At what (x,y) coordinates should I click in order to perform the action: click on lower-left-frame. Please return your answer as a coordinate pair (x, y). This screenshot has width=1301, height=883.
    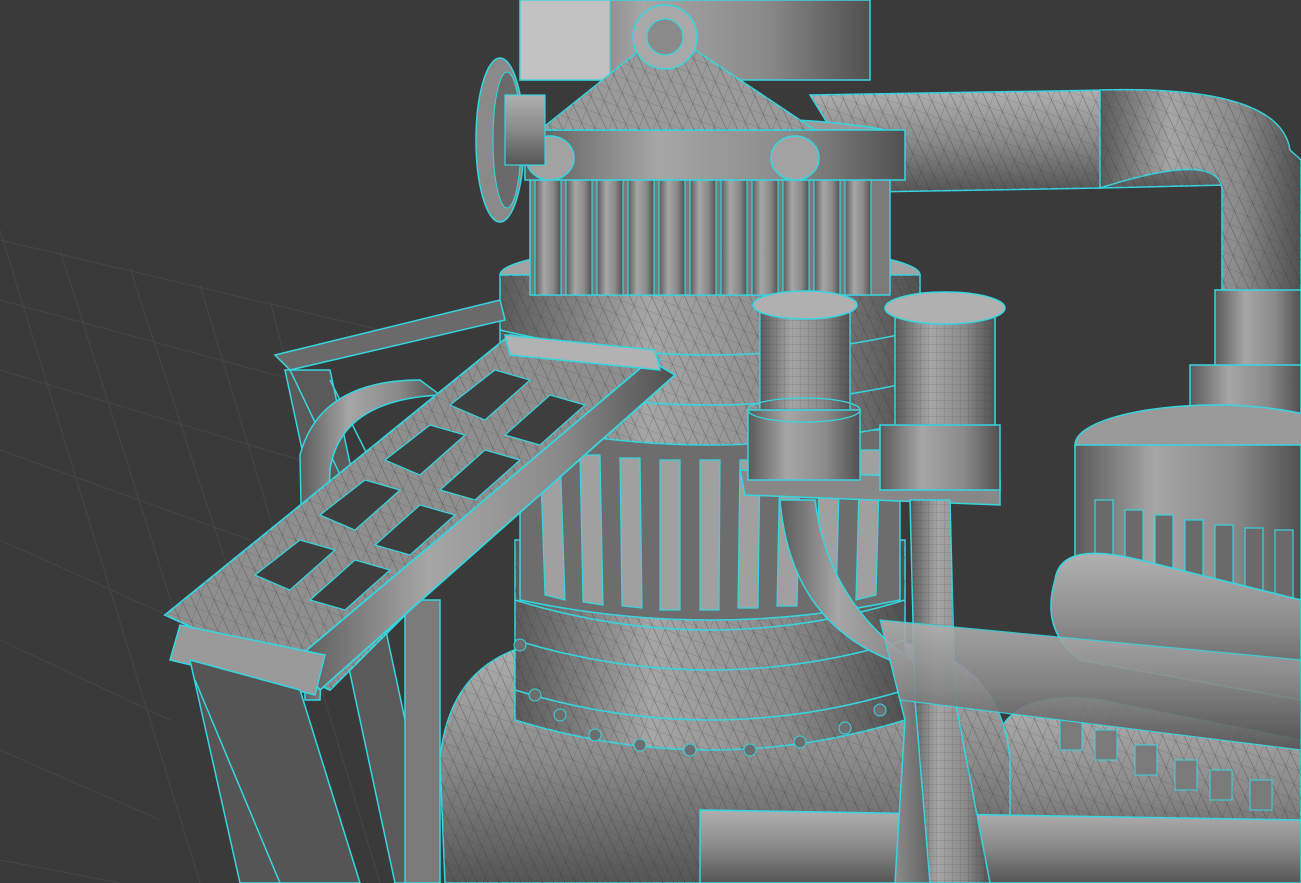
    Looking at the image, I should click on (274, 770).